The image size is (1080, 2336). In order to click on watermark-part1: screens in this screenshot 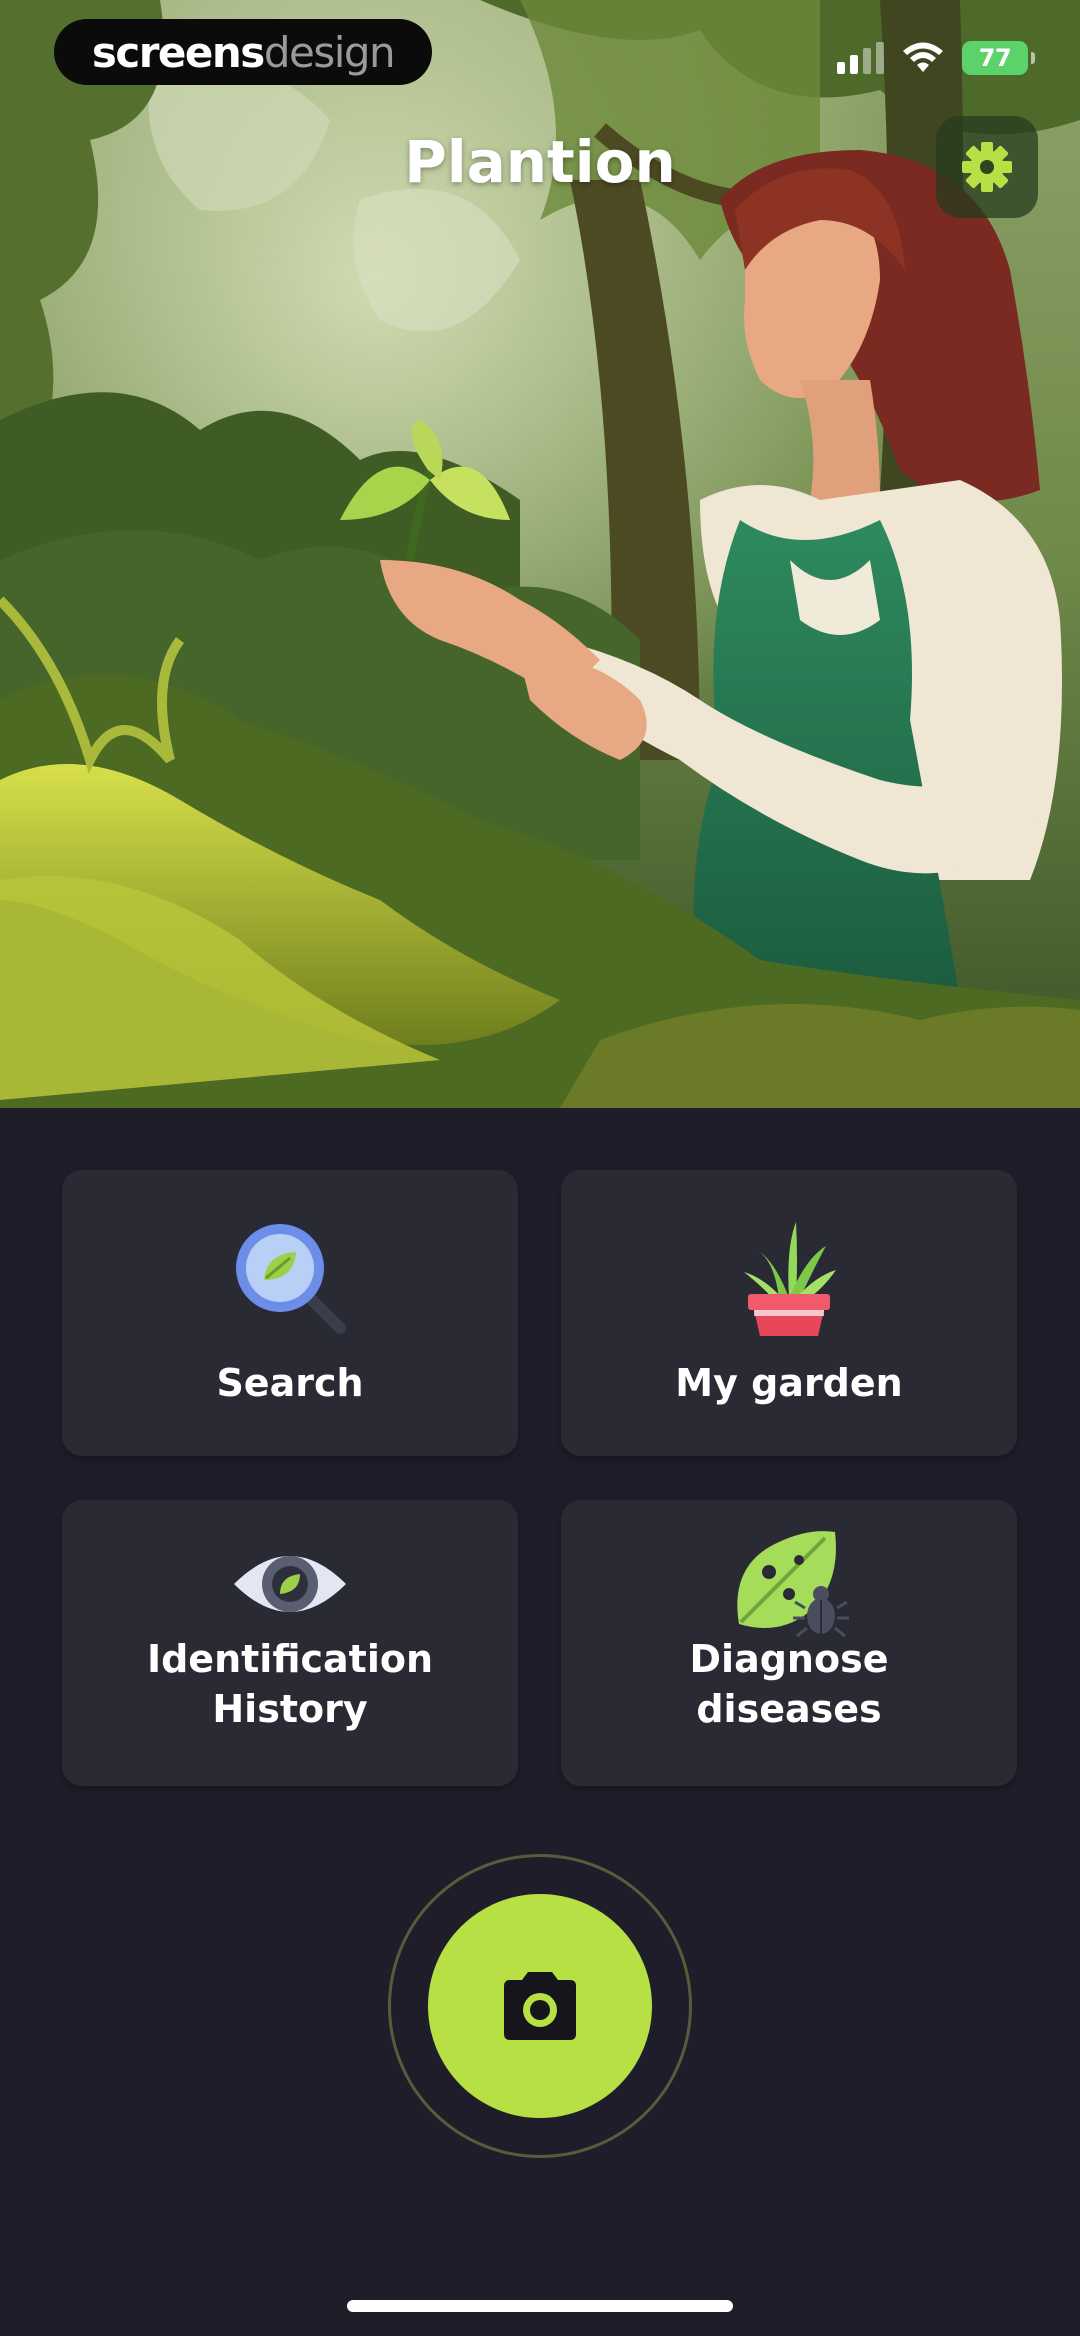, I will do `click(178, 52)`.